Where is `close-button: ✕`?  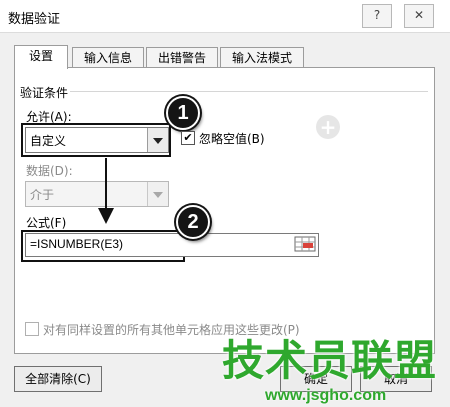 close-button: ✕ is located at coordinates (419, 16).